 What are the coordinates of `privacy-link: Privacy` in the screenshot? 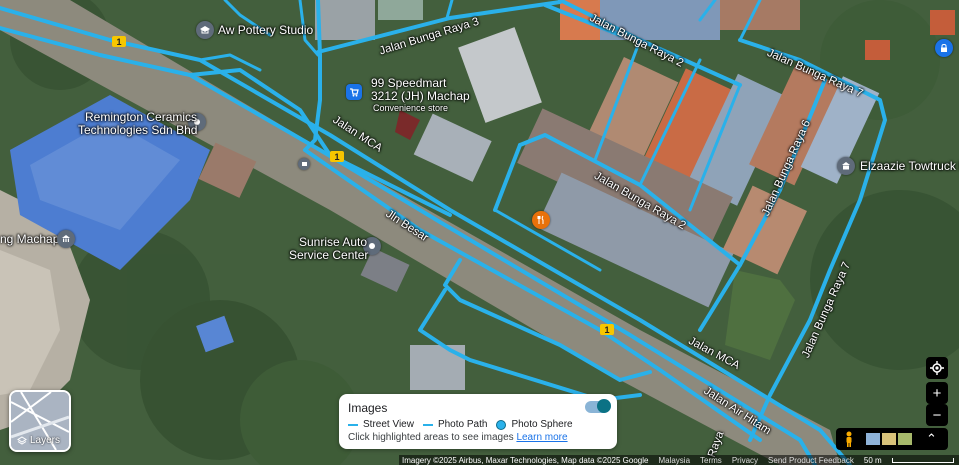 It's located at (745, 460).